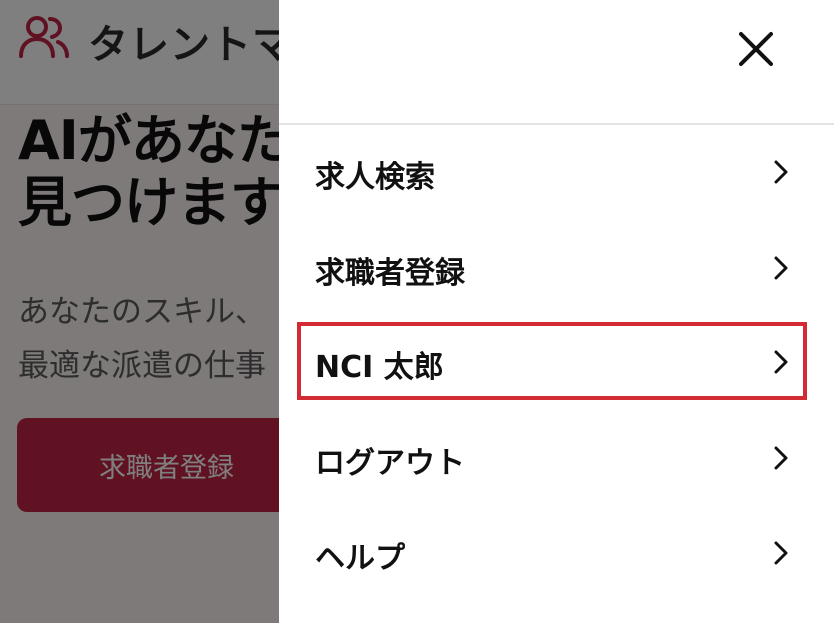 This screenshot has width=834, height=623. What do you see at coordinates (756, 54) in the screenshot?
I see `close-icon` at bounding box center [756, 54].